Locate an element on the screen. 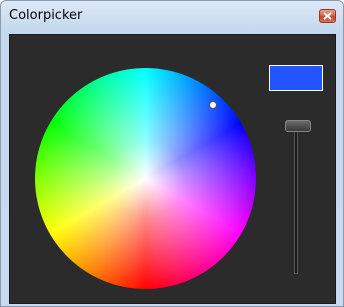  title-bar: Colorpicker is located at coordinates (172, 16).